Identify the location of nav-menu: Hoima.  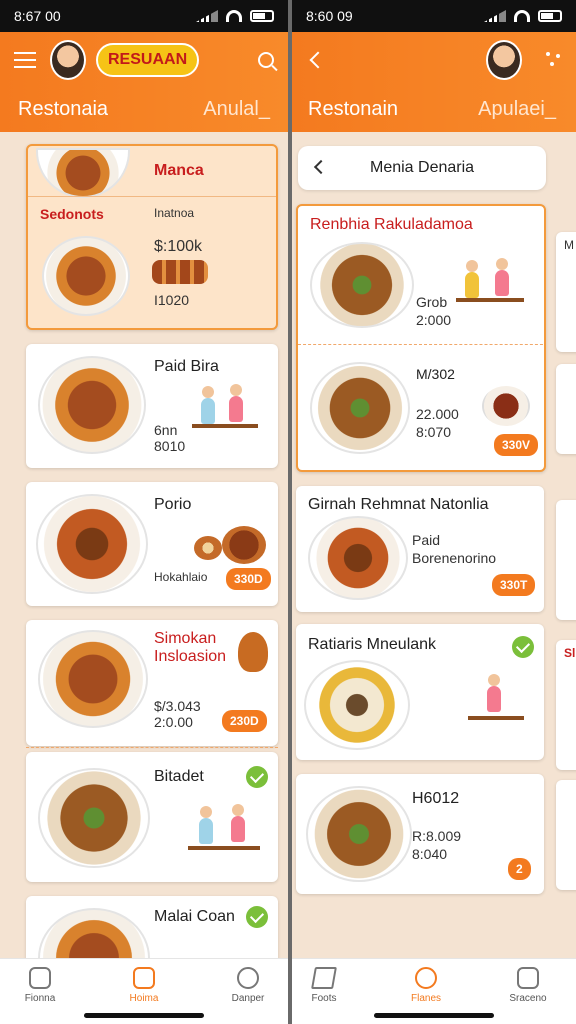
(144, 985).